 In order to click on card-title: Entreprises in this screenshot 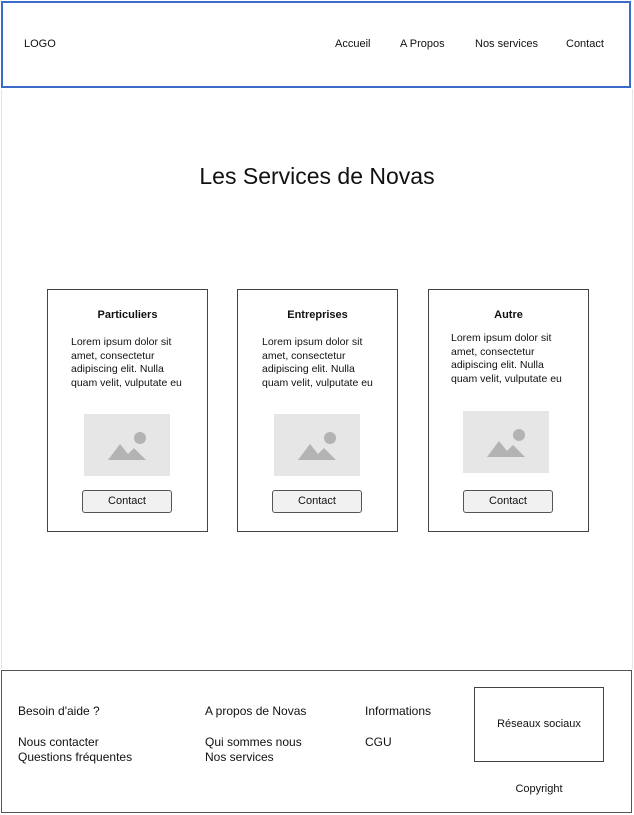, I will do `click(317, 315)`.